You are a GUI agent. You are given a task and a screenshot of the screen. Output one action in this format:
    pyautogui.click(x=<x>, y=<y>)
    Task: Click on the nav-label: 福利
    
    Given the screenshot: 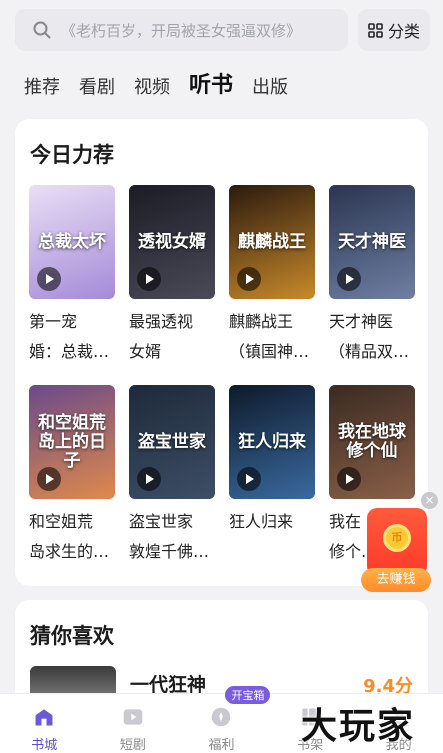 What is the action you would take?
    pyautogui.click(x=221, y=745)
    